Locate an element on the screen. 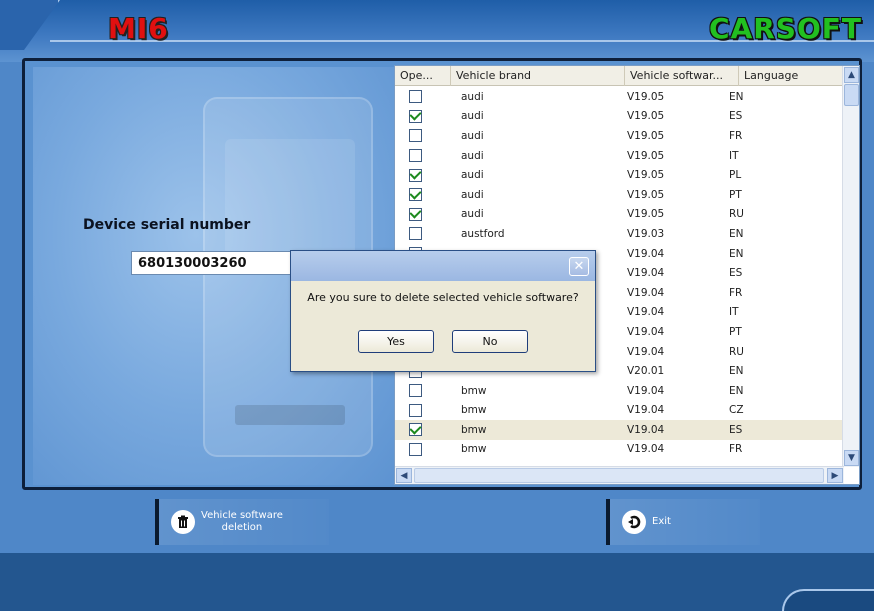 The height and width of the screenshot is (611, 874). serial-number-label: Device serial number is located at coordinates (167, 225).